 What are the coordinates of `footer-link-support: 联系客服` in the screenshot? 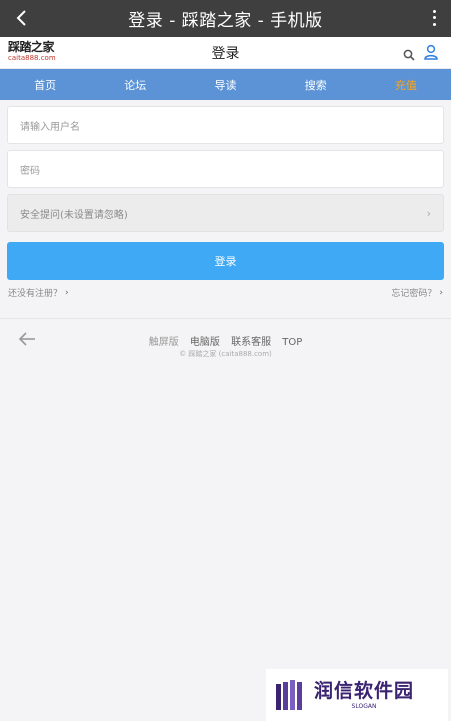 It's located at (251, 342).